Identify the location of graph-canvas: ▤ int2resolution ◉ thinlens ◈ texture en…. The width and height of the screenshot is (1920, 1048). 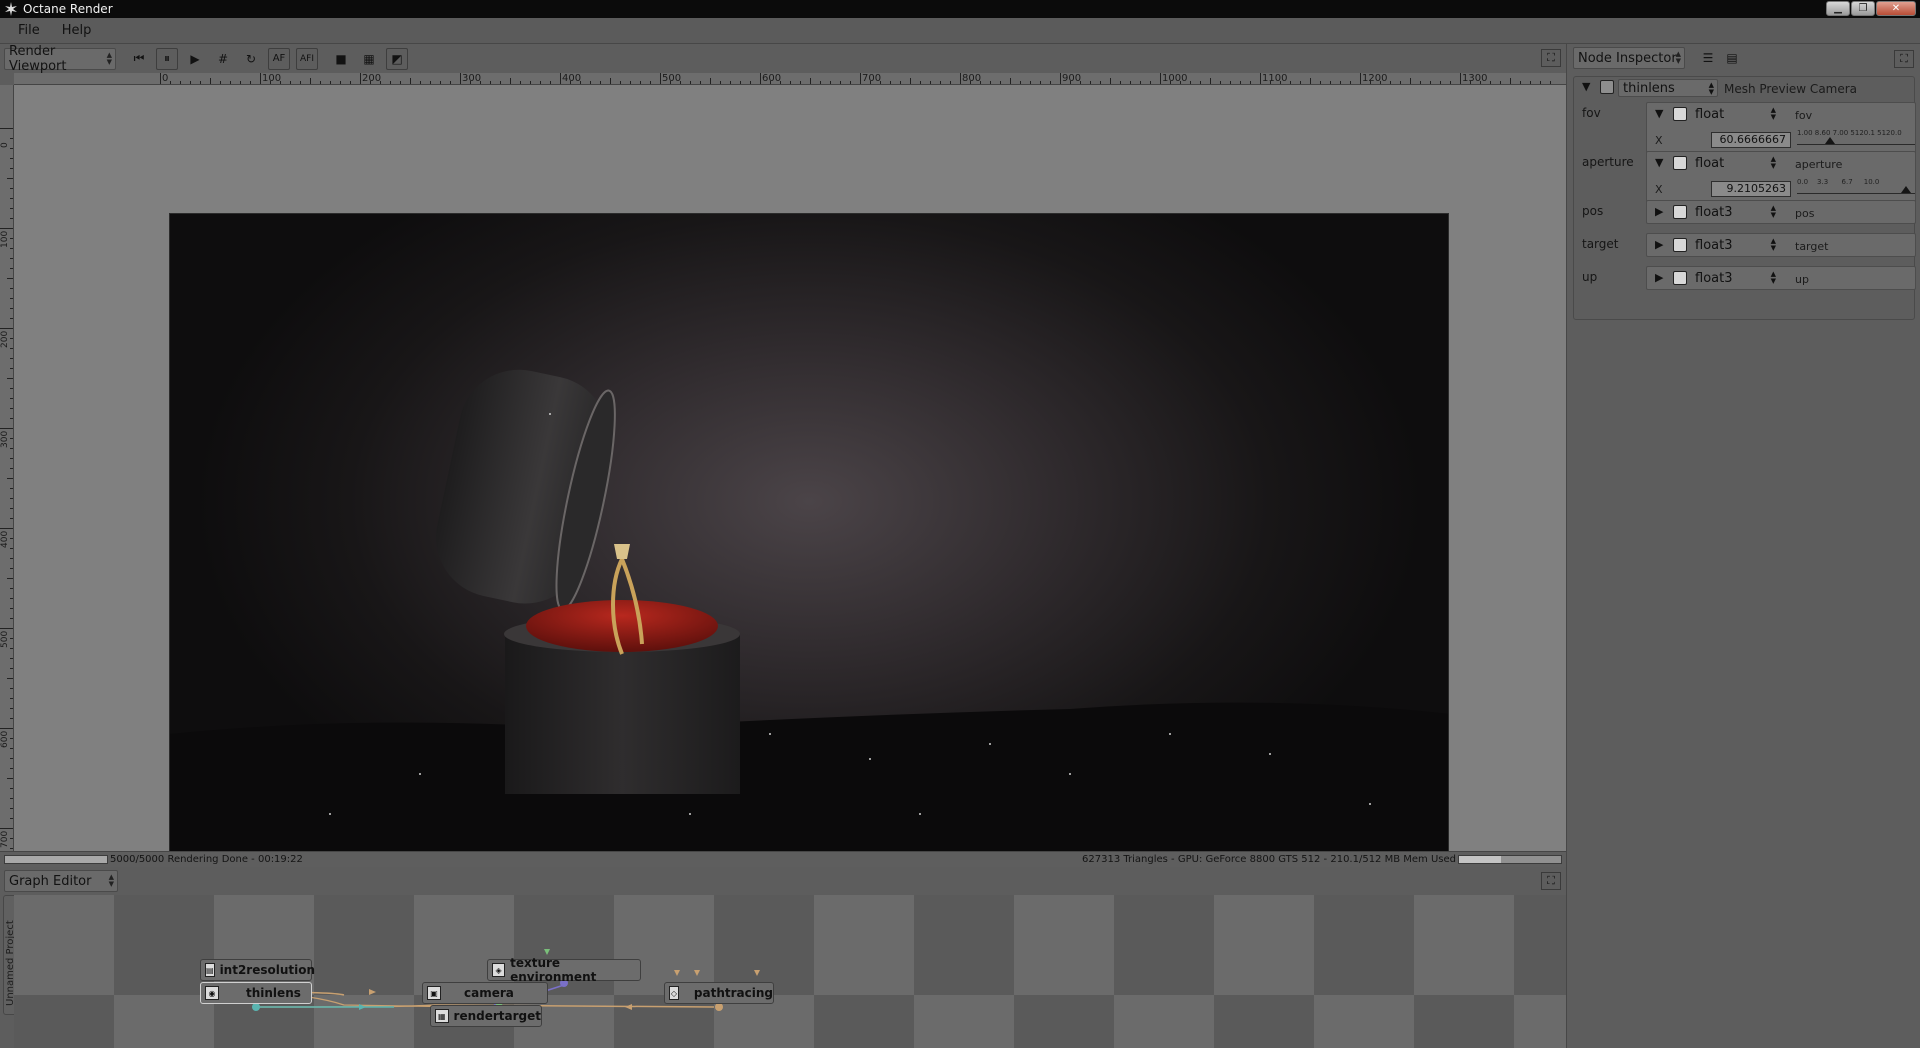
(790, 971).